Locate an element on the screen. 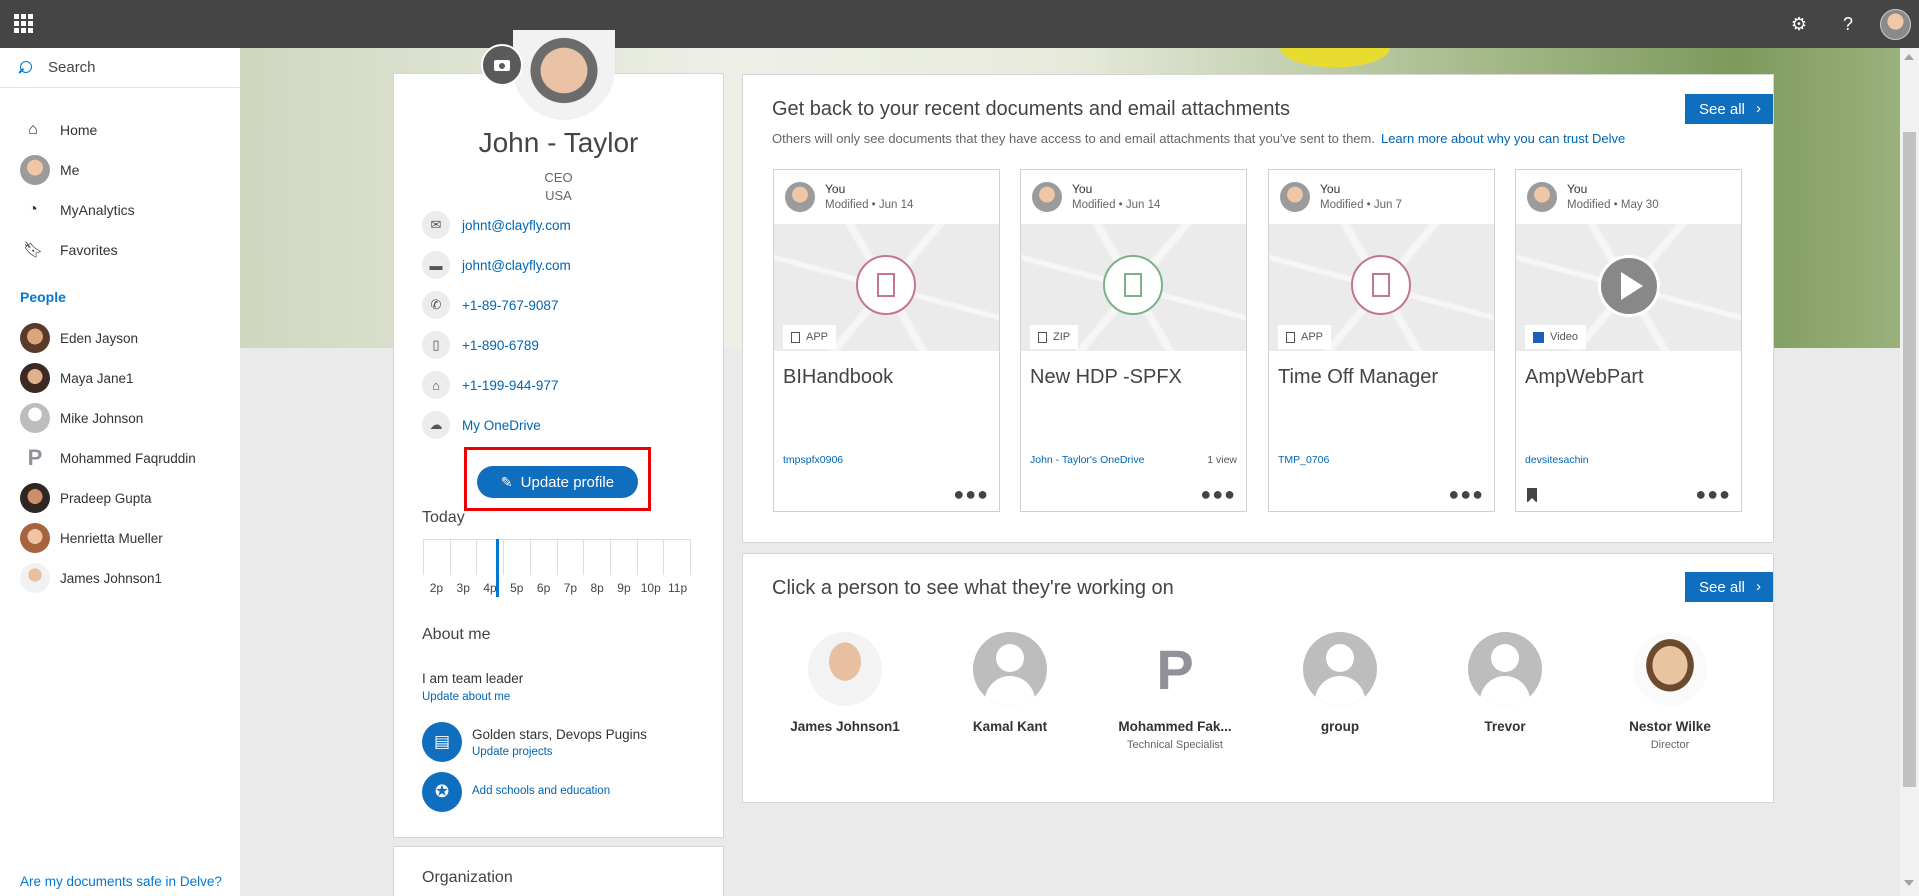 Image resolution: width=1919 pixels, height=896 pixels. contact-value: +1-89-767-9087 is located at coordinates (510, 305).